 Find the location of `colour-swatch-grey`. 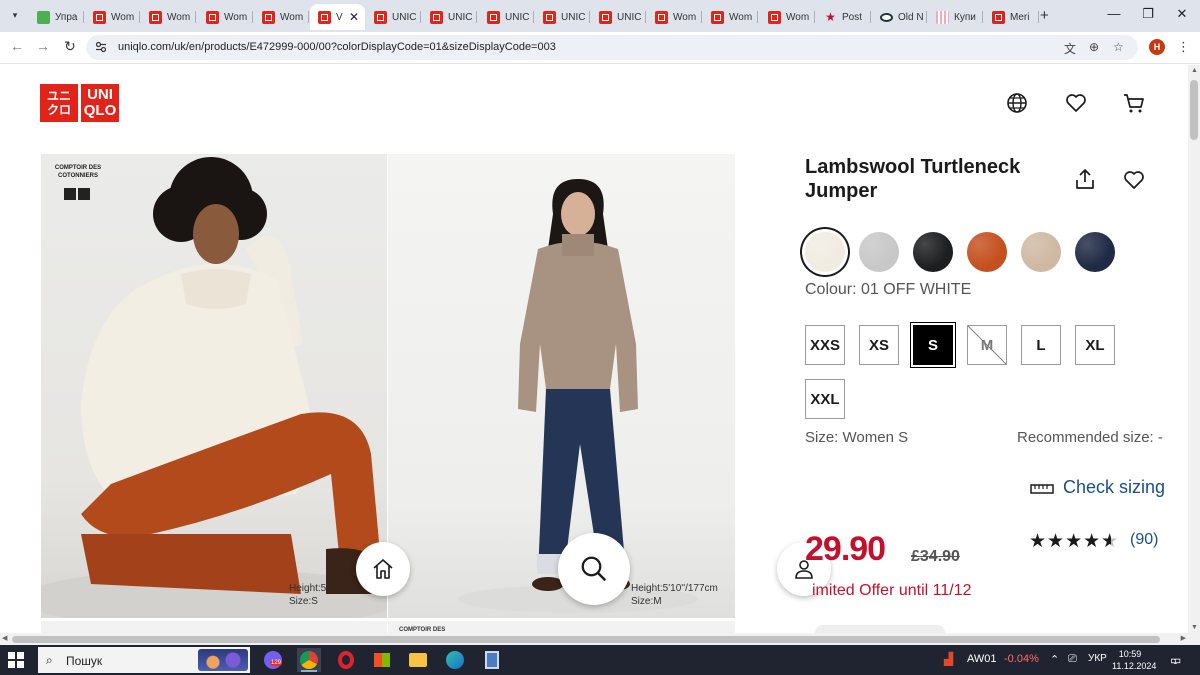

colour-swatch-grey is located at coordinates (879, 252).